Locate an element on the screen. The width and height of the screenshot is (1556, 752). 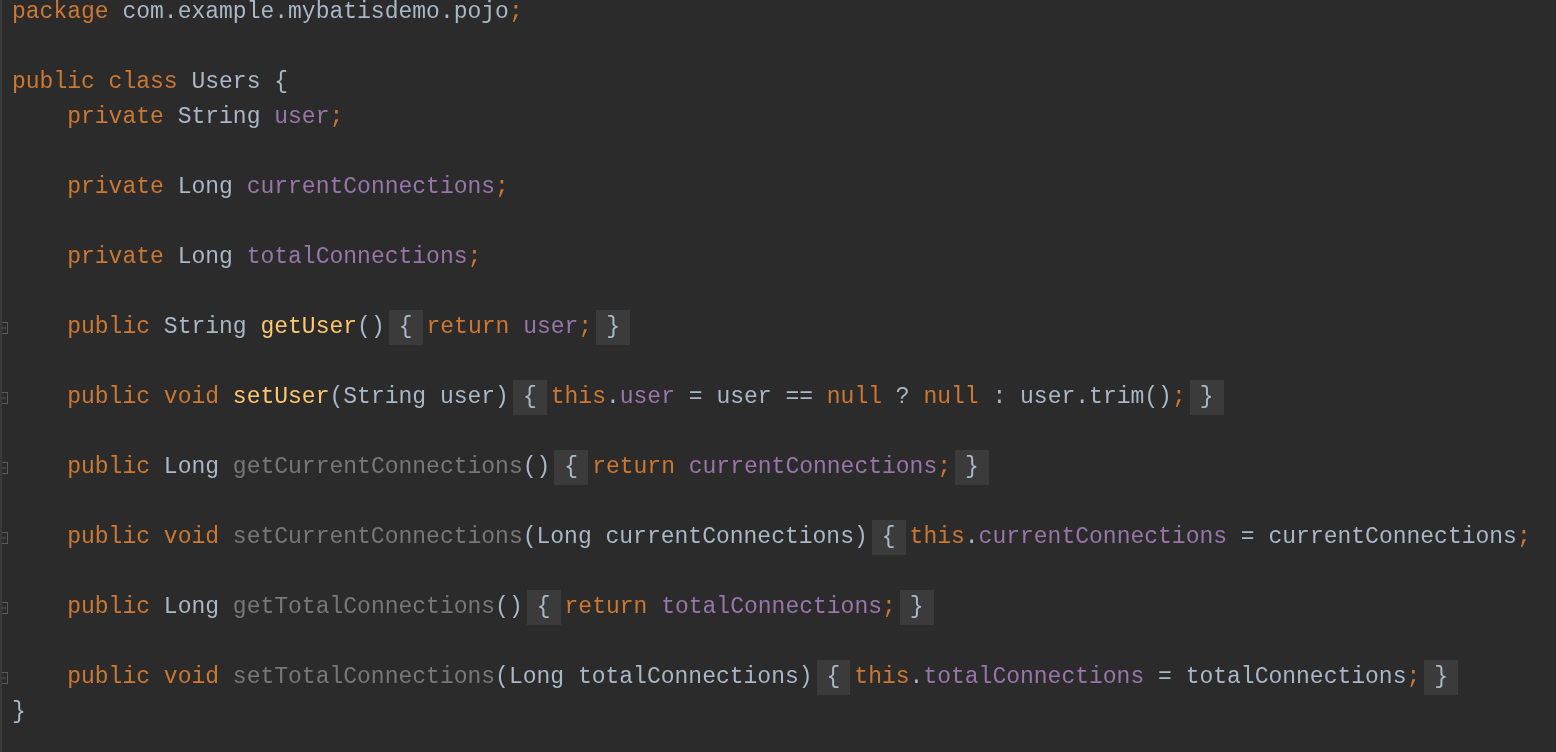
code-token: setTotalConnections is located at coordinates (364, 678).